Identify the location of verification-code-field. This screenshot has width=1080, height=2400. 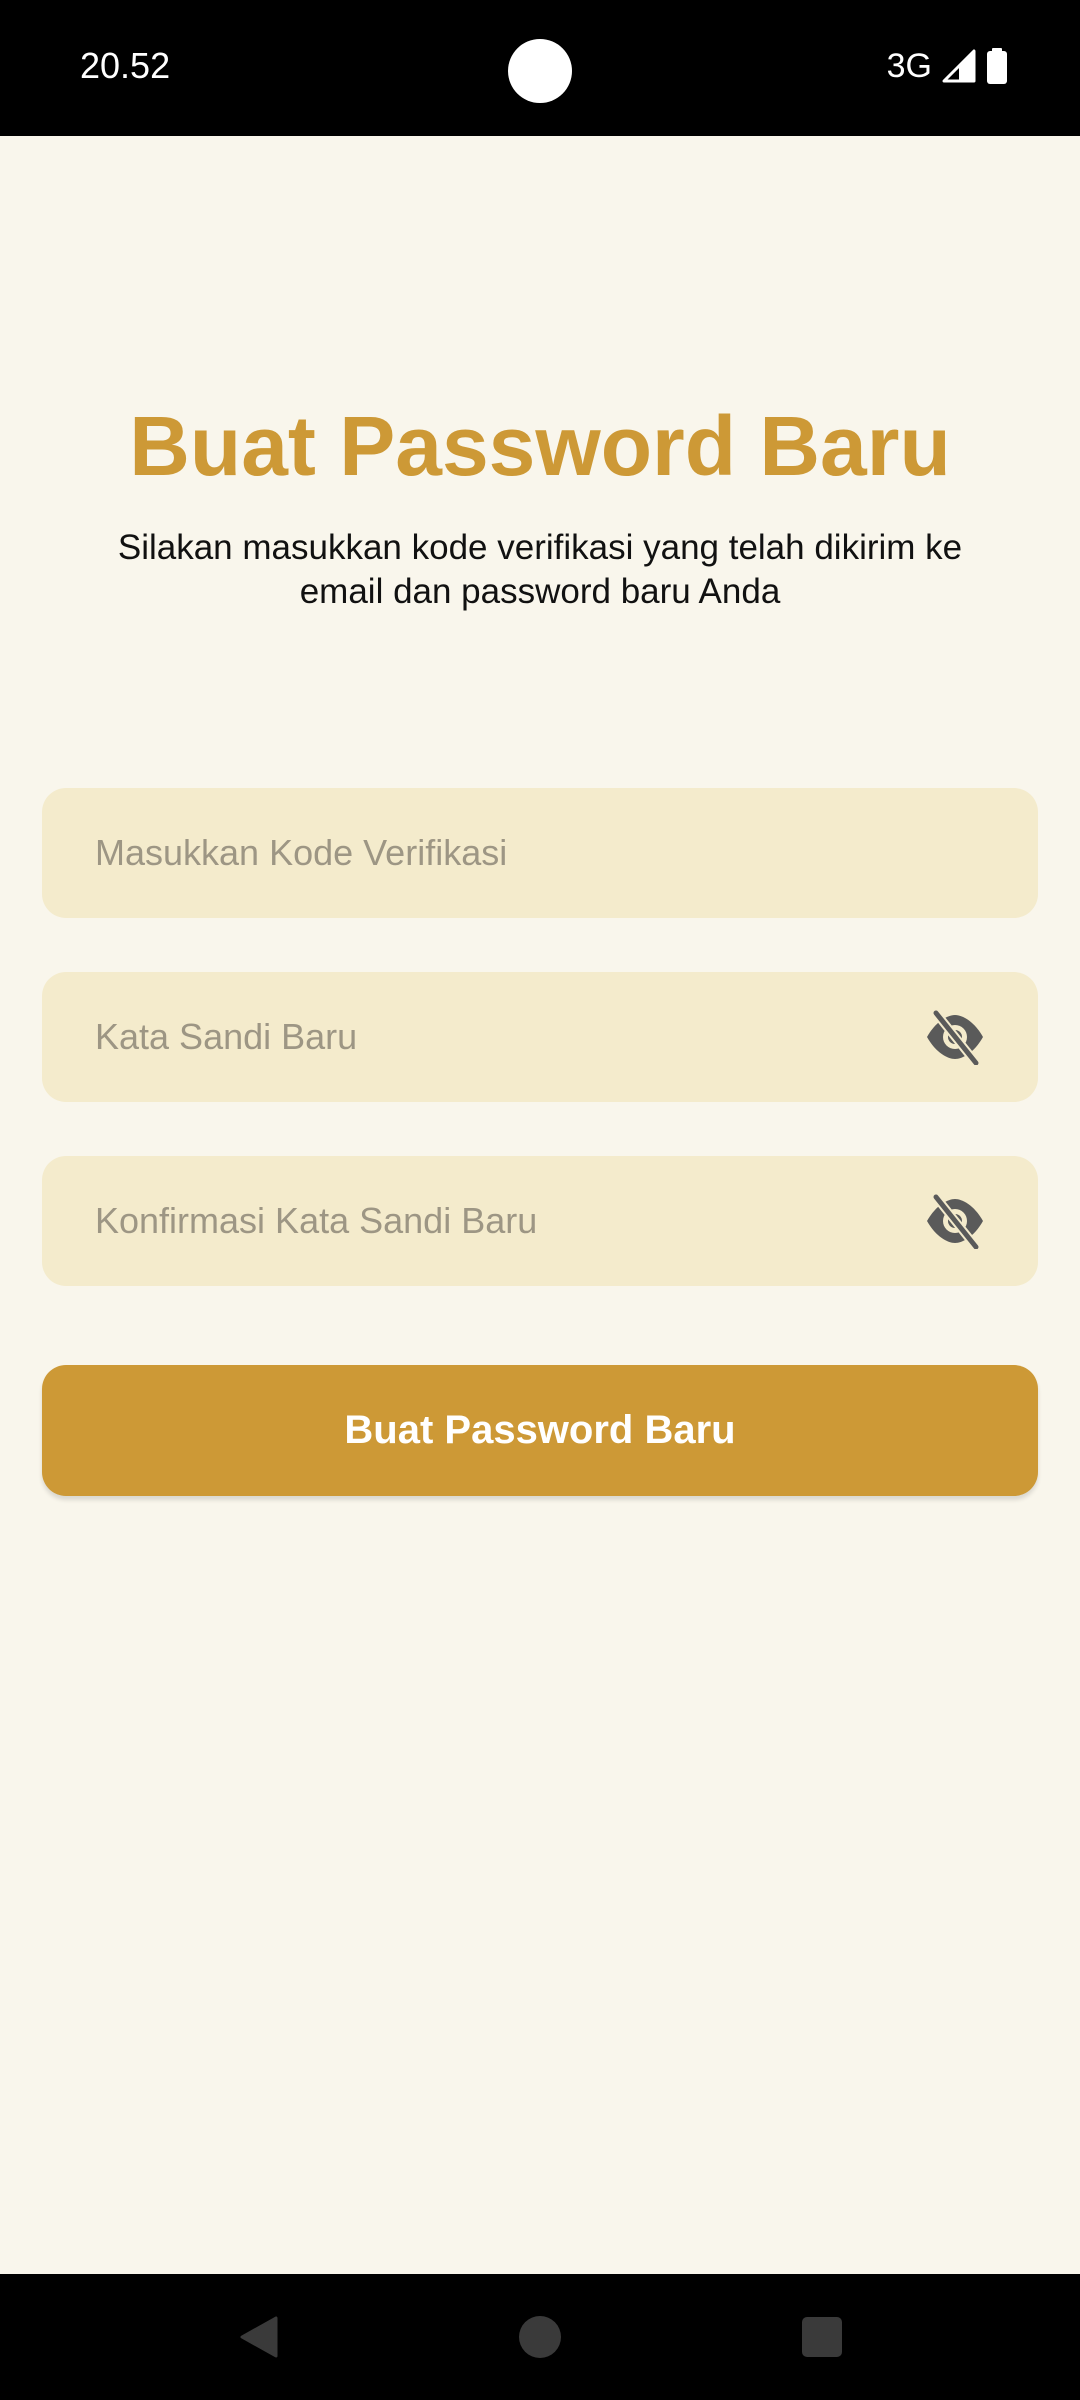
(540, 853).